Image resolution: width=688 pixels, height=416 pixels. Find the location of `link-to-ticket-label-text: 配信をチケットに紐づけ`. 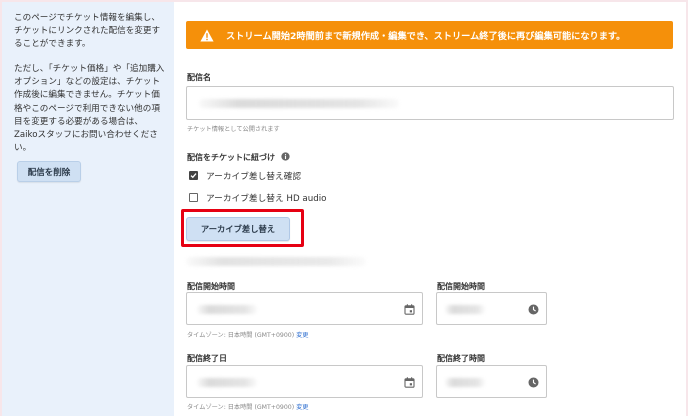

link-to-ticket-label-text: 配信をチケットに紐づけ is located at coordinates (231, 157).